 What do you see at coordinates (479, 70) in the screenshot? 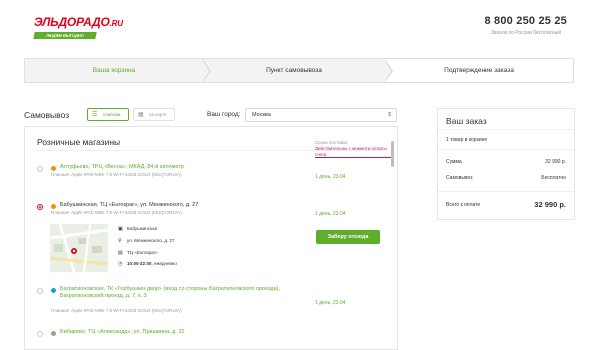
I see `step-confirmation: Подтверждение заказа` at bounding box center [479, 70].